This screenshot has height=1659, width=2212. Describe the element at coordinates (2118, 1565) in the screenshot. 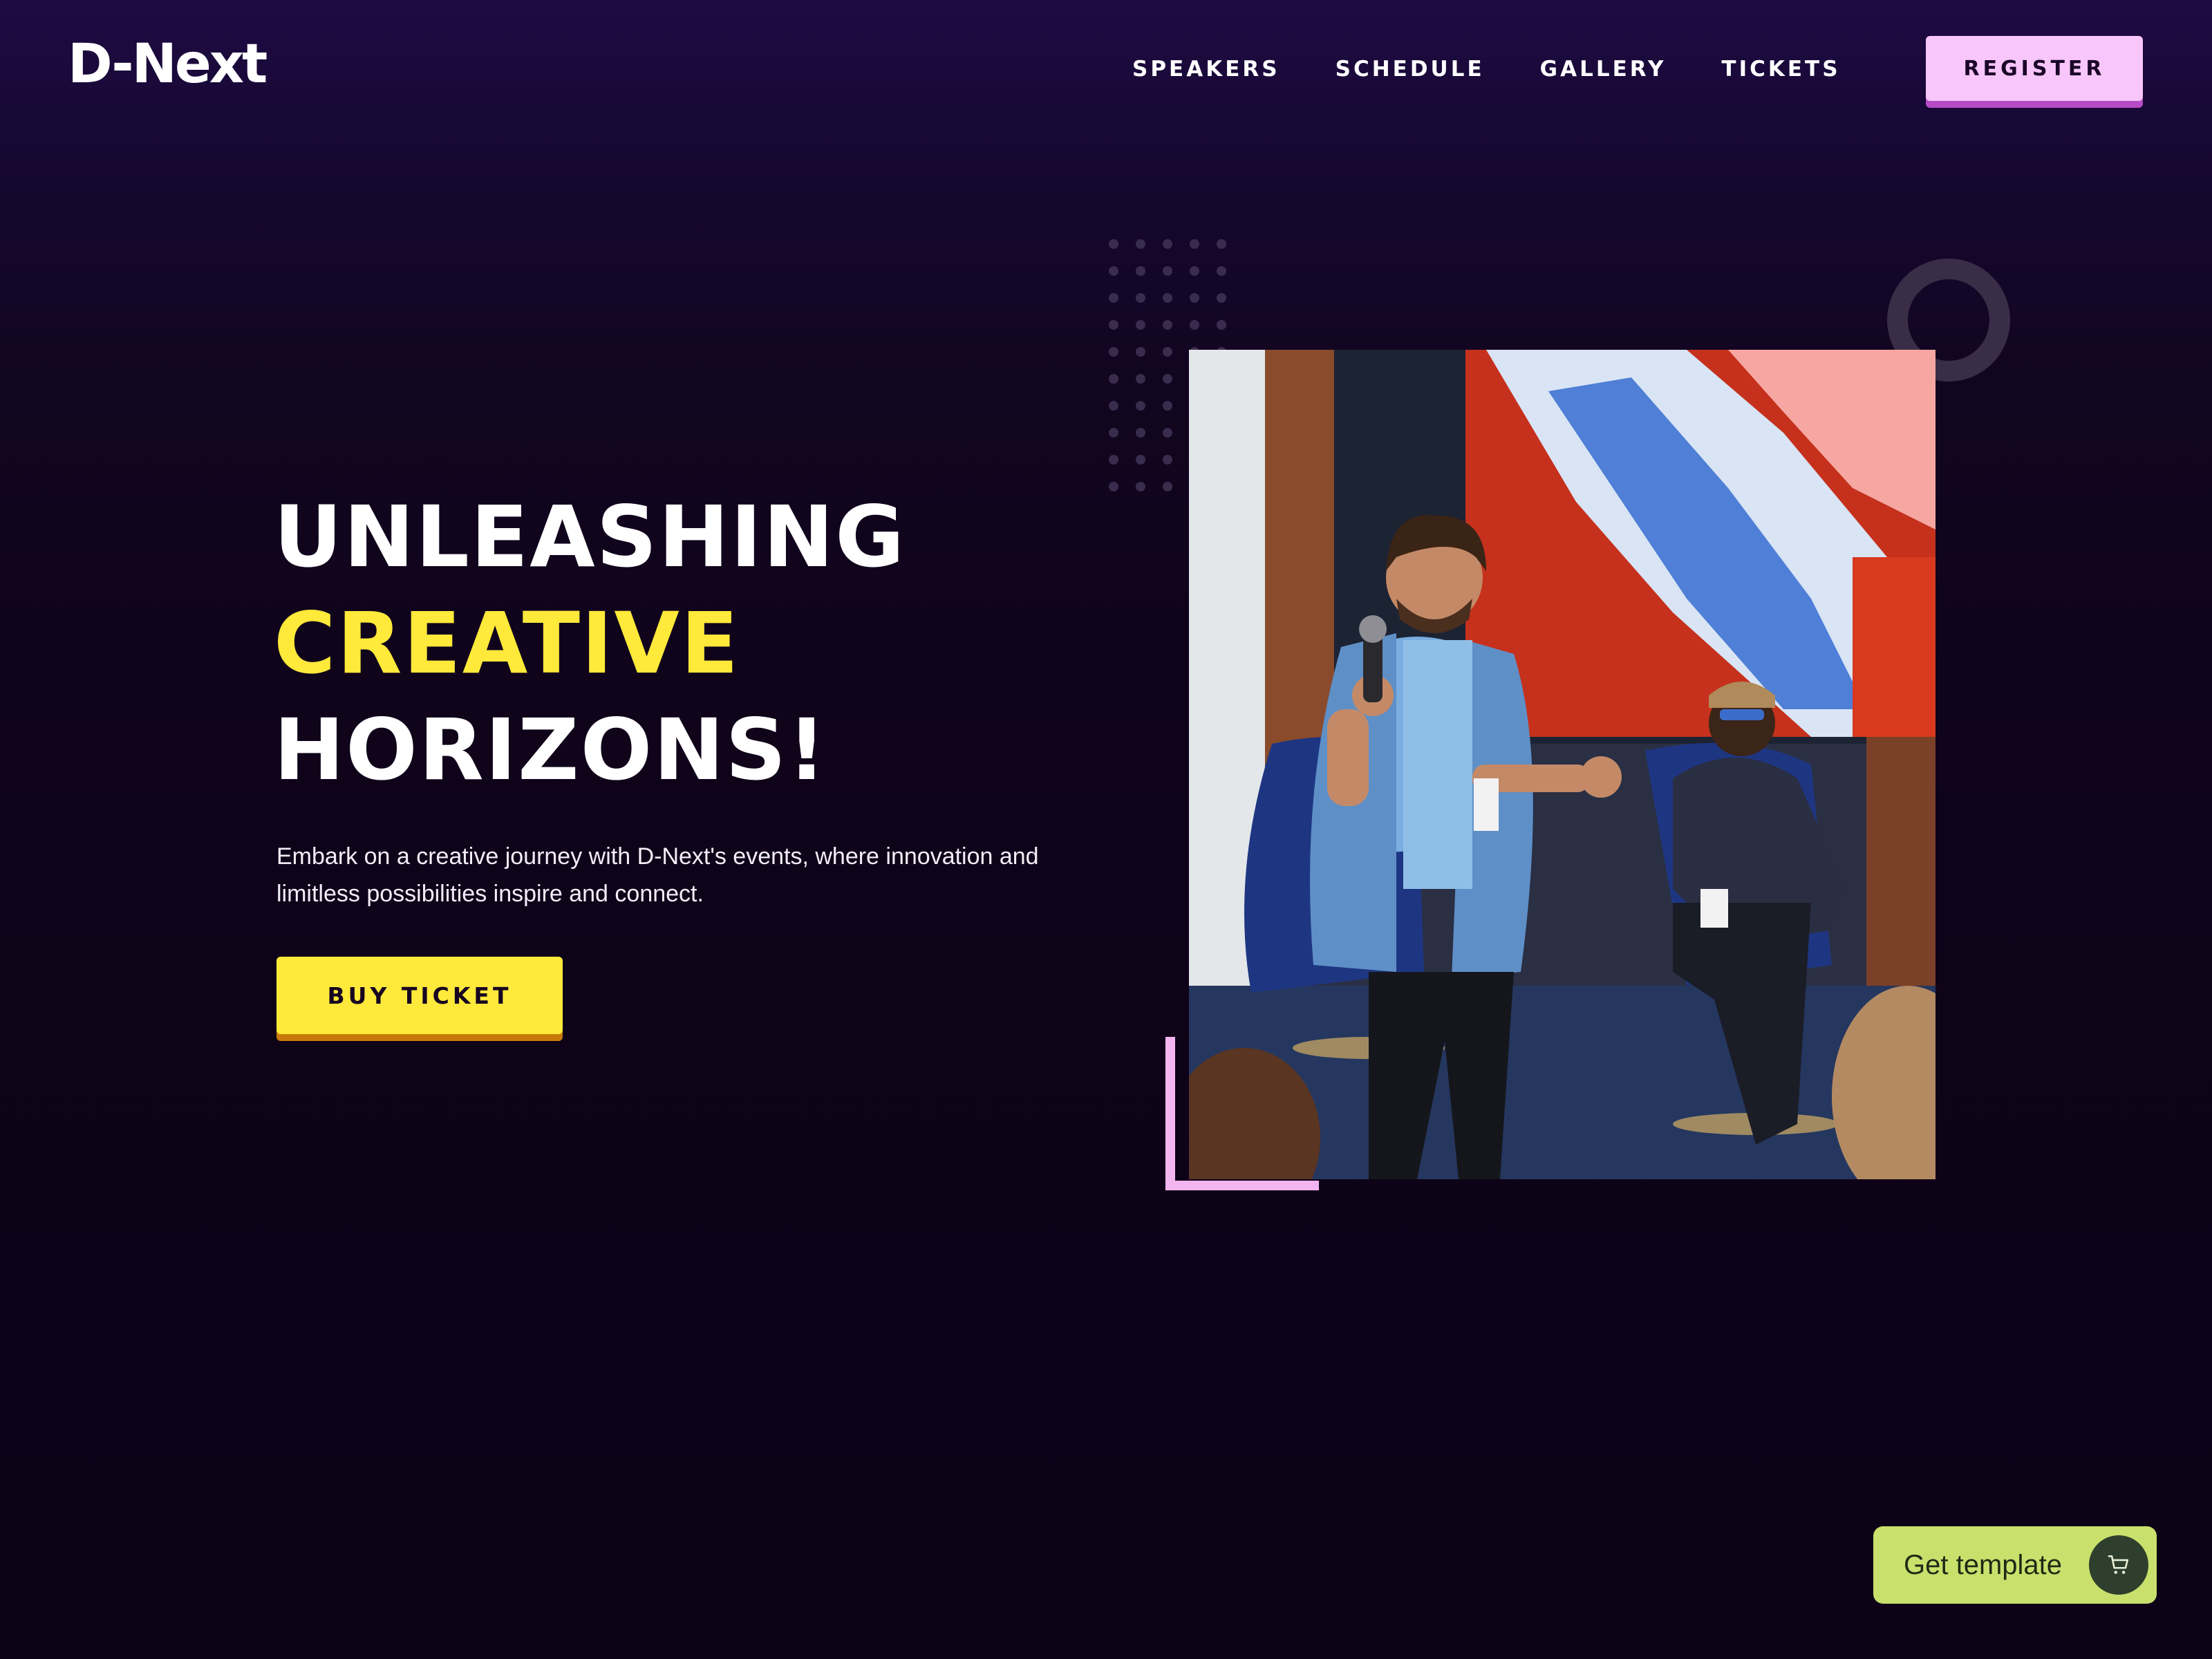

I see `cart-icon` at that location.